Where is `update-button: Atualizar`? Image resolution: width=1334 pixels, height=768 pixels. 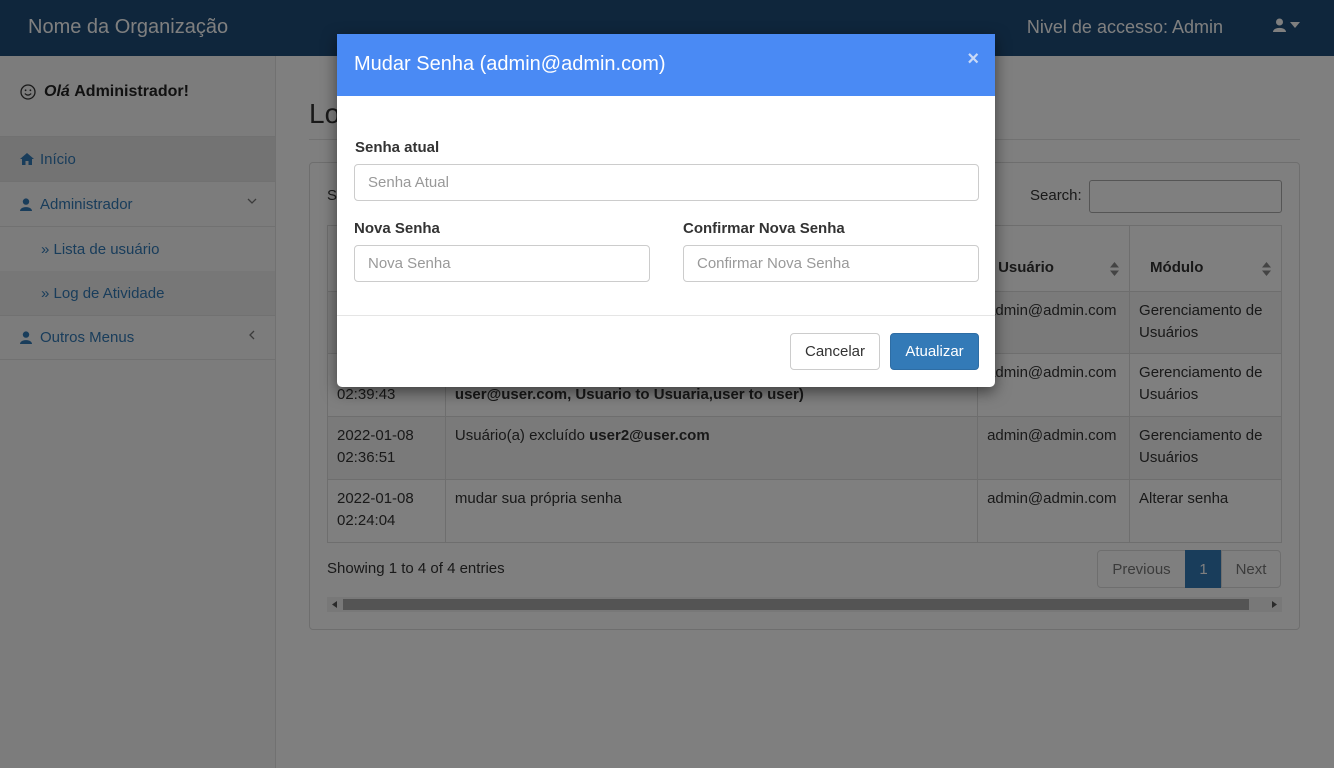
update-button: Atualizar is located at coordinates (934, 351).